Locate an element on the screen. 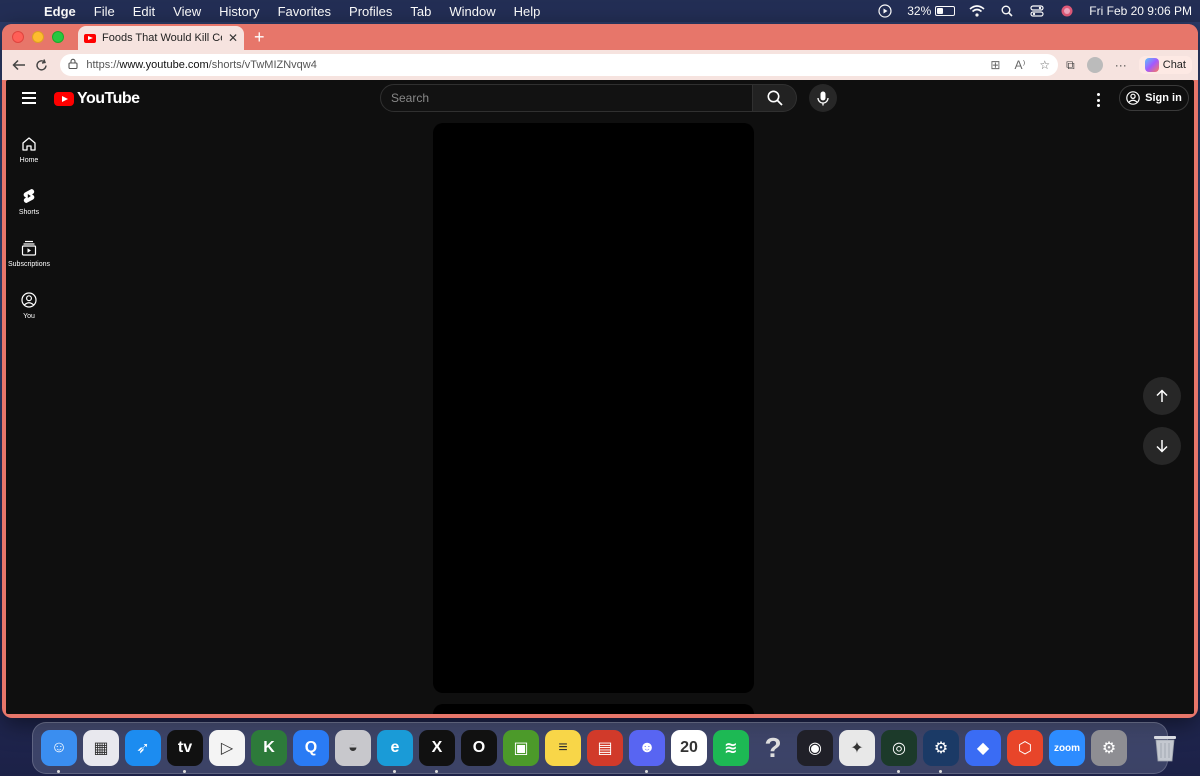 The height and width of the screenshot is (776, 1200). back-arrow-icon is located at coordinates (19, 65).